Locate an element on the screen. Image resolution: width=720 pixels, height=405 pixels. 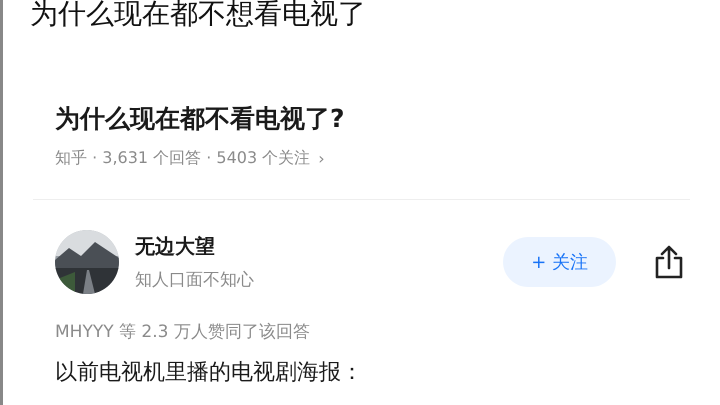
answer-text: 以前电视机里播的电视剧海报： is located at coordinates (209, 372).